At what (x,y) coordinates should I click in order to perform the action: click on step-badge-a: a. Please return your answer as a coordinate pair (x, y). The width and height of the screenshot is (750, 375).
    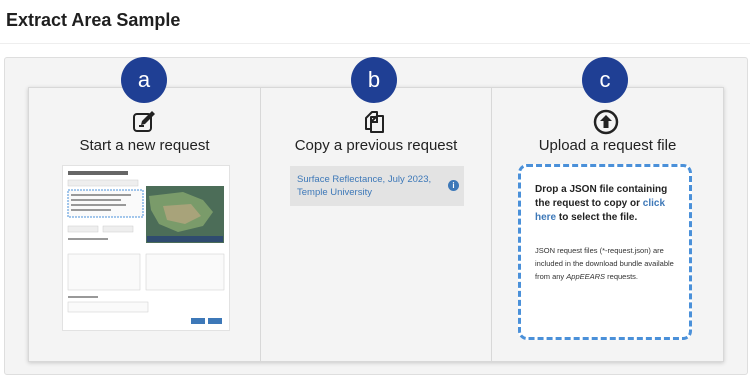
    Looking at the image, I should click on (144, 80).